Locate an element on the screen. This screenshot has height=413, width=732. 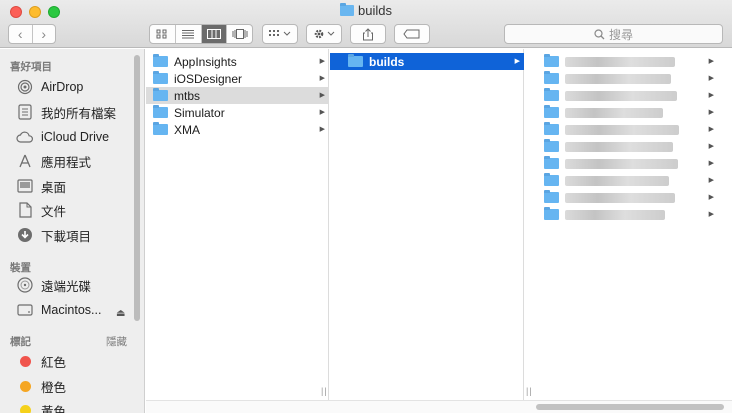
sidebar-item-icloud-drive: iCloud Drive is located at coordinates (75, 137).